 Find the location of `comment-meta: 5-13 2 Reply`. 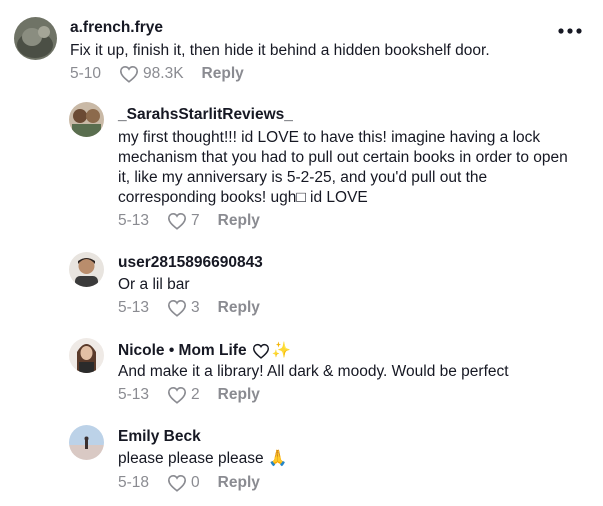

comment-meta: 5-13 2 Reply is located at coordinates (189, 395).